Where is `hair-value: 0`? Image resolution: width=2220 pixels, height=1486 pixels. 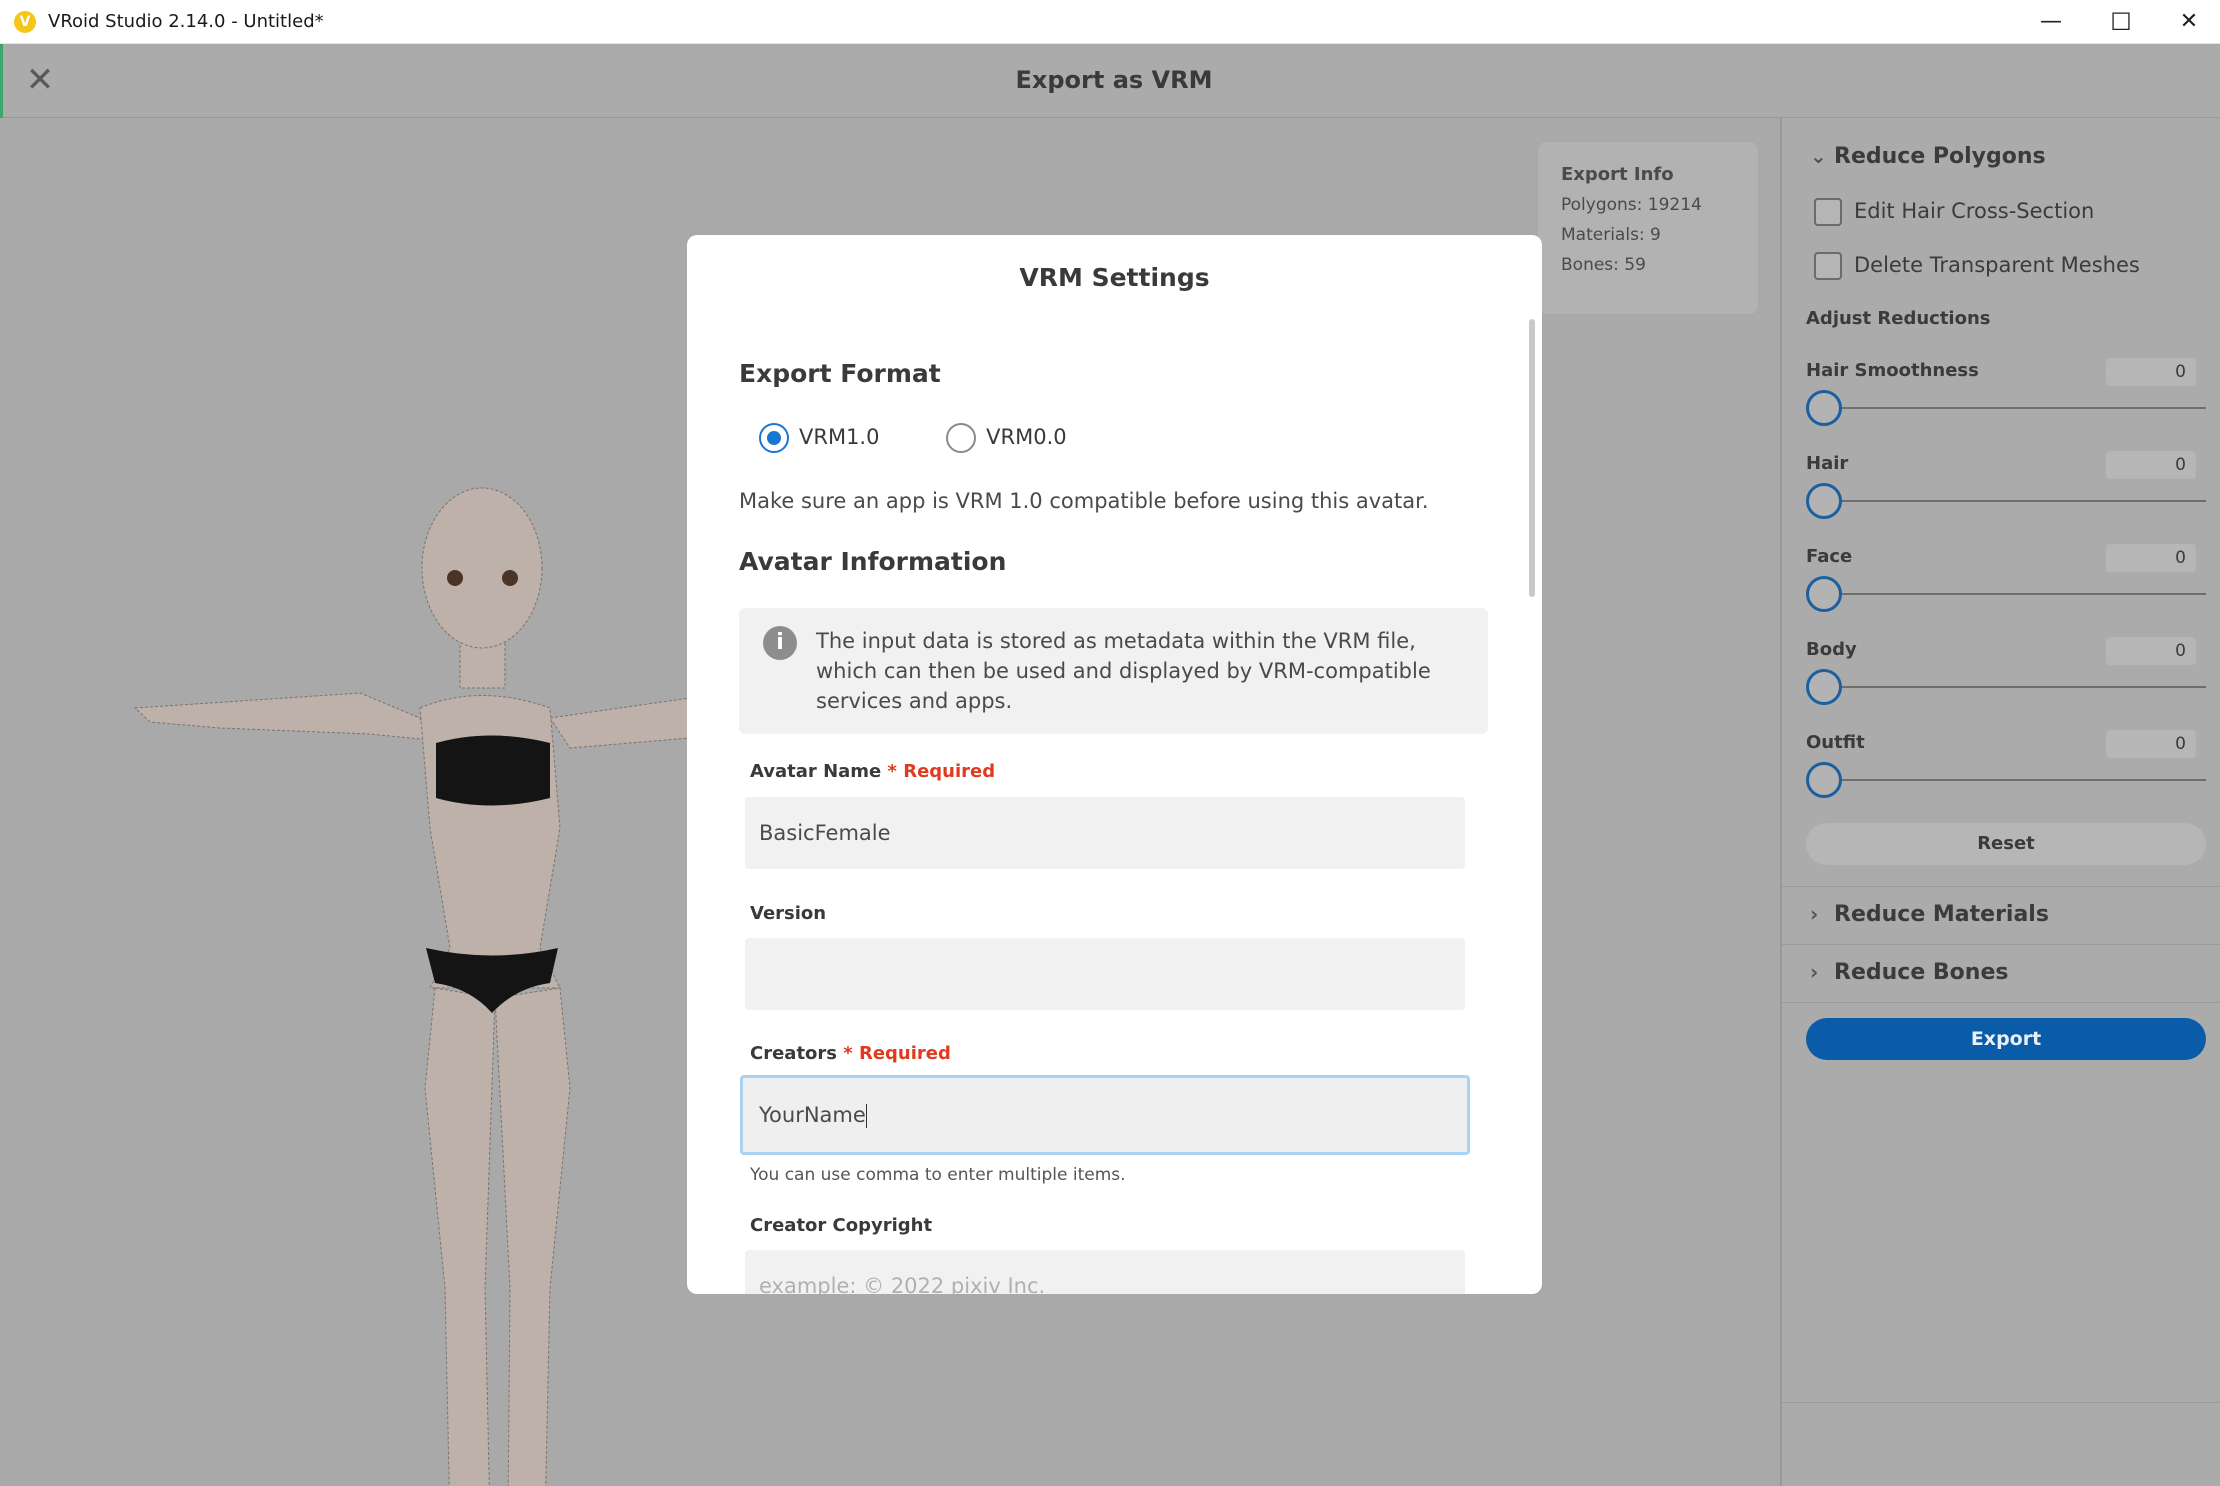
hair-value: 0 is located at coordinates (2151, 465).